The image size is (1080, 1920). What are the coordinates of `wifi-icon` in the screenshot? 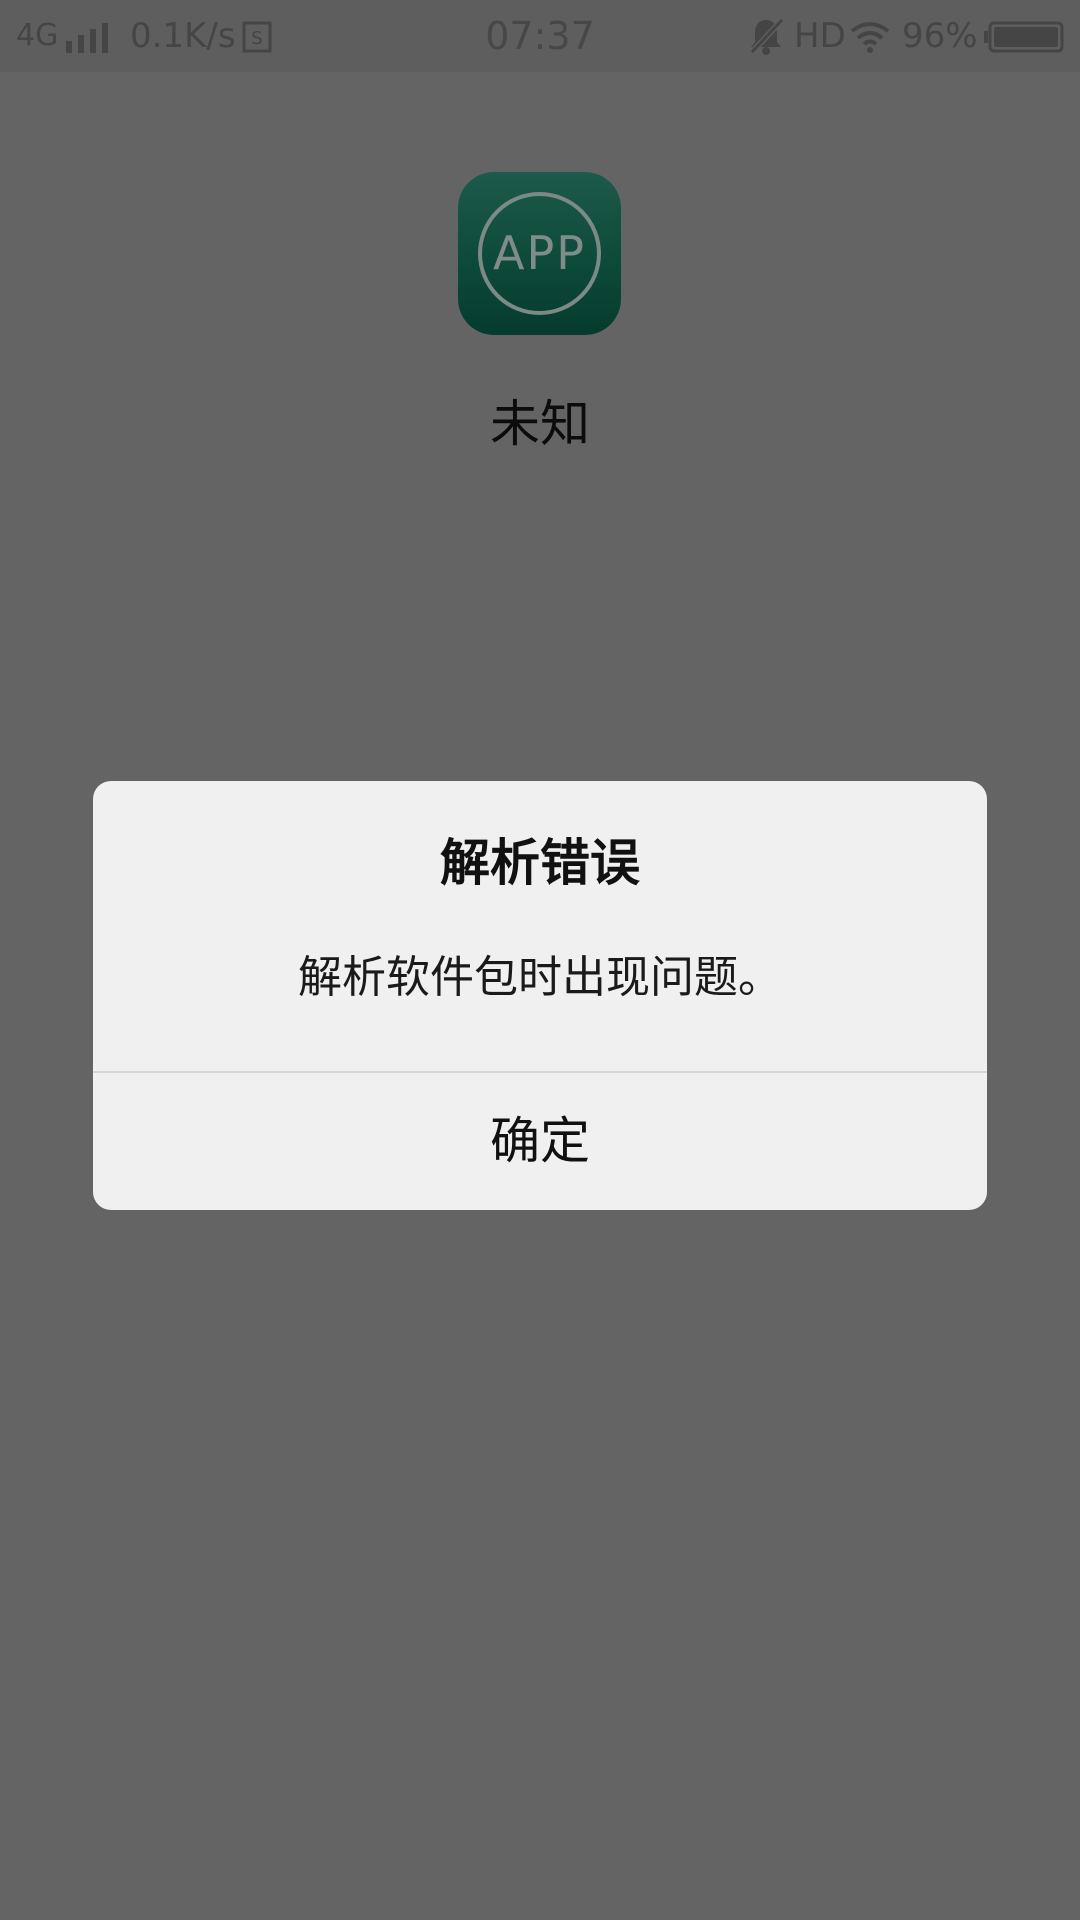 It's located at (870, 42).